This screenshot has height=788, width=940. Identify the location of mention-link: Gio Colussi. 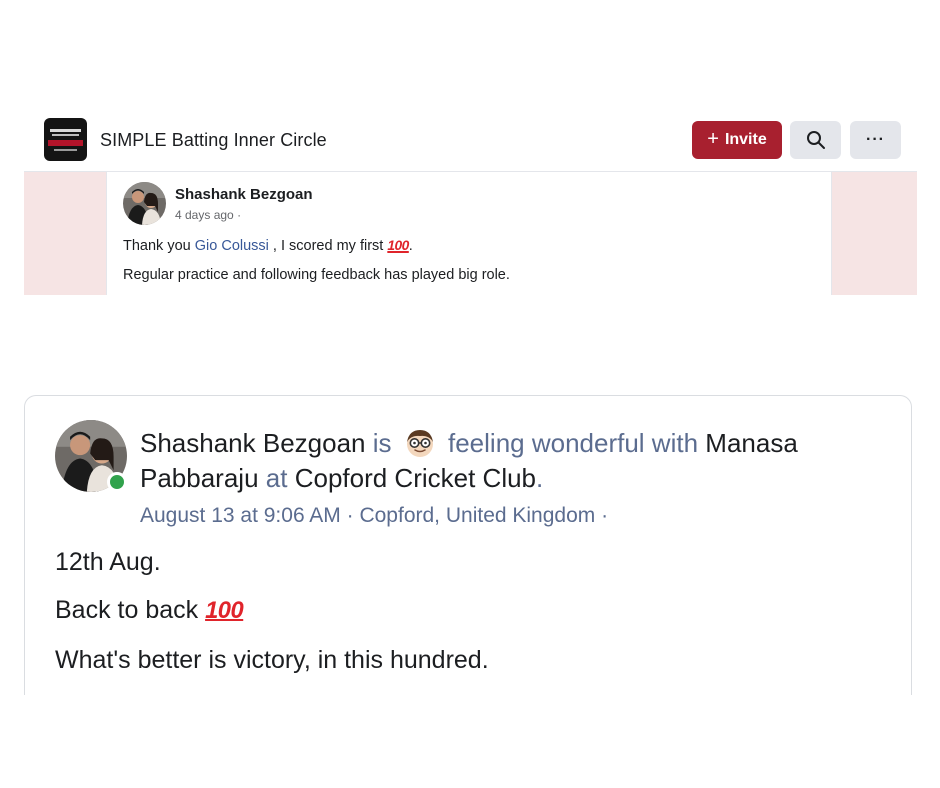
(232, 246).